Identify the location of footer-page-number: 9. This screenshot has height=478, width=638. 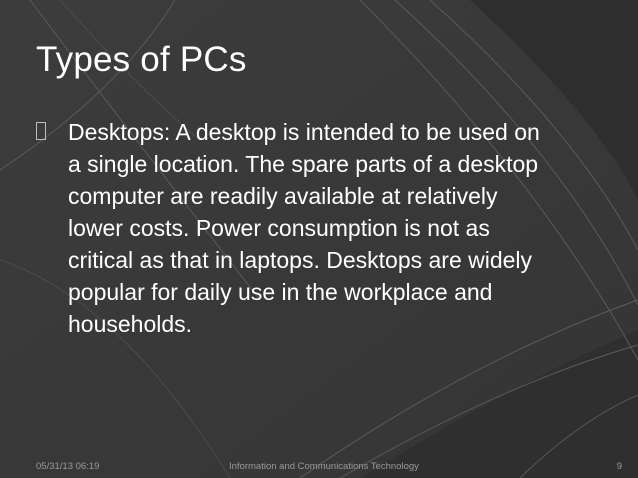
(619, 466).